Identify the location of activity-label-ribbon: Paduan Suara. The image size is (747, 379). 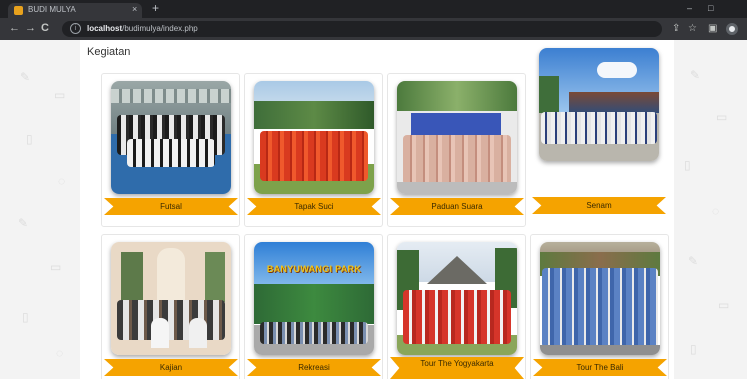
(457, 206).